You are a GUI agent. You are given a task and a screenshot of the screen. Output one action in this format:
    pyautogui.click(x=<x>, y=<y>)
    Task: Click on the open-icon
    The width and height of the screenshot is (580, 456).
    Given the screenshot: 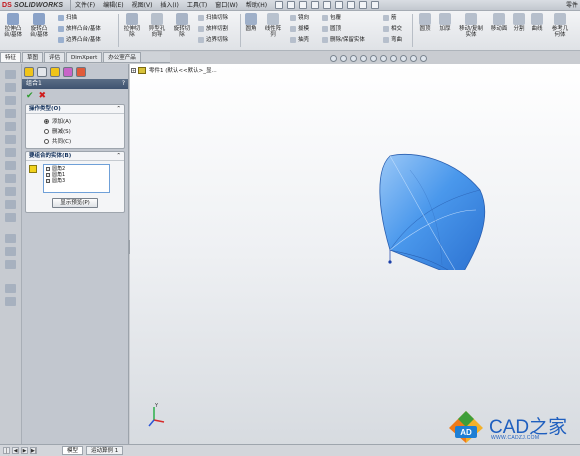 What is the action you would take?
    pyautogui.click(x=291, y=5)
    